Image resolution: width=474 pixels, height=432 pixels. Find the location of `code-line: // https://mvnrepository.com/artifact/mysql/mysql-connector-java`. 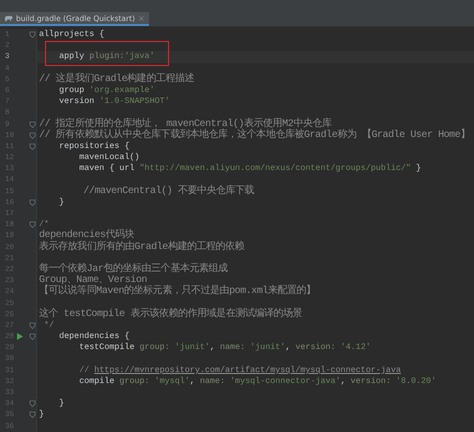

code-line: // https://mvnrepository.com/artifact/mysql/mysql-connector-java is located at coordinates (239, 370).